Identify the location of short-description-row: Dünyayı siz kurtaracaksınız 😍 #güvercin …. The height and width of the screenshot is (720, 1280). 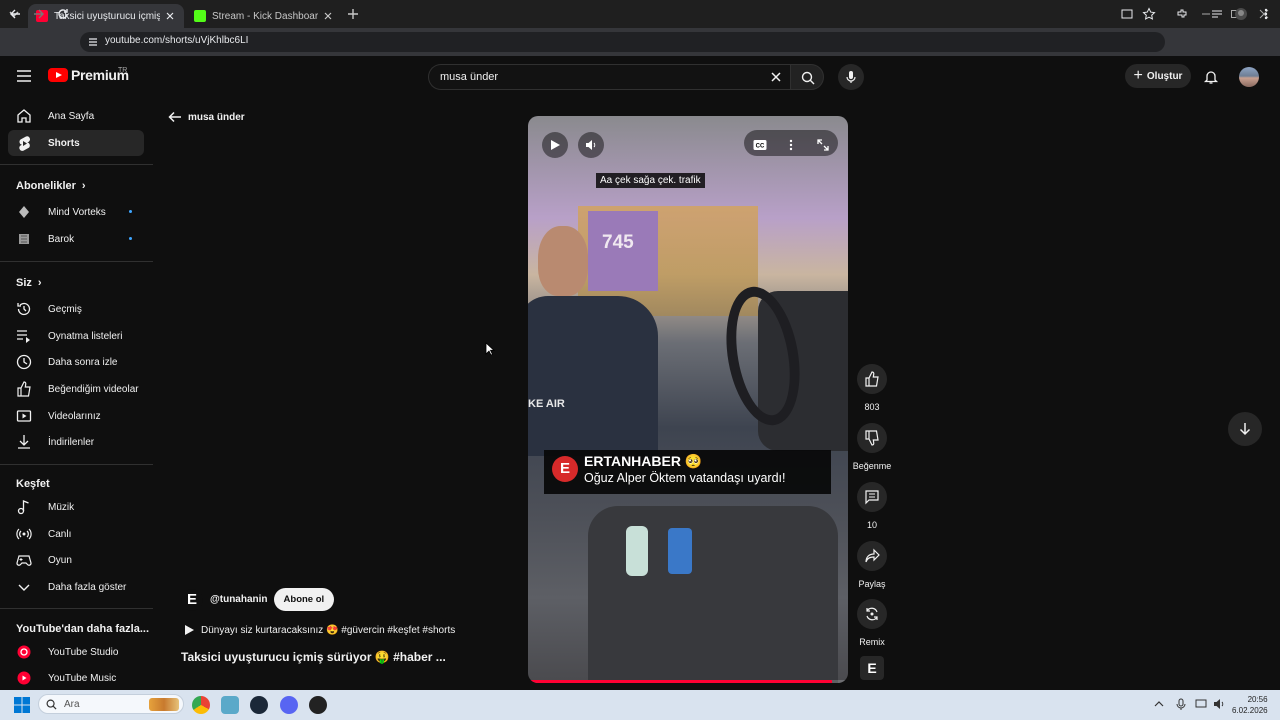
(319, 630).